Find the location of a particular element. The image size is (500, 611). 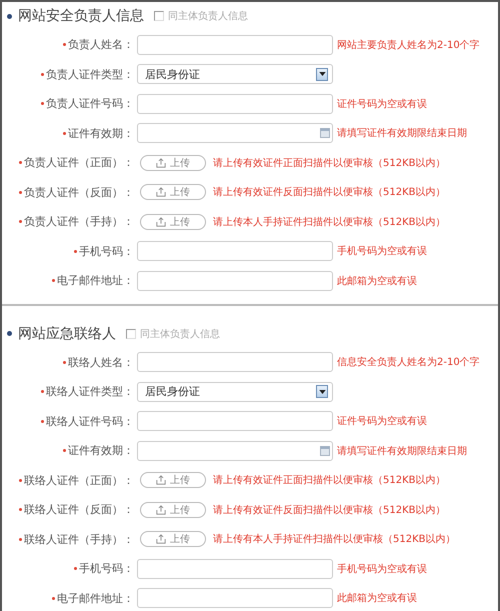

field-label: 联络人姓名： is located at coordinates (101, 362).